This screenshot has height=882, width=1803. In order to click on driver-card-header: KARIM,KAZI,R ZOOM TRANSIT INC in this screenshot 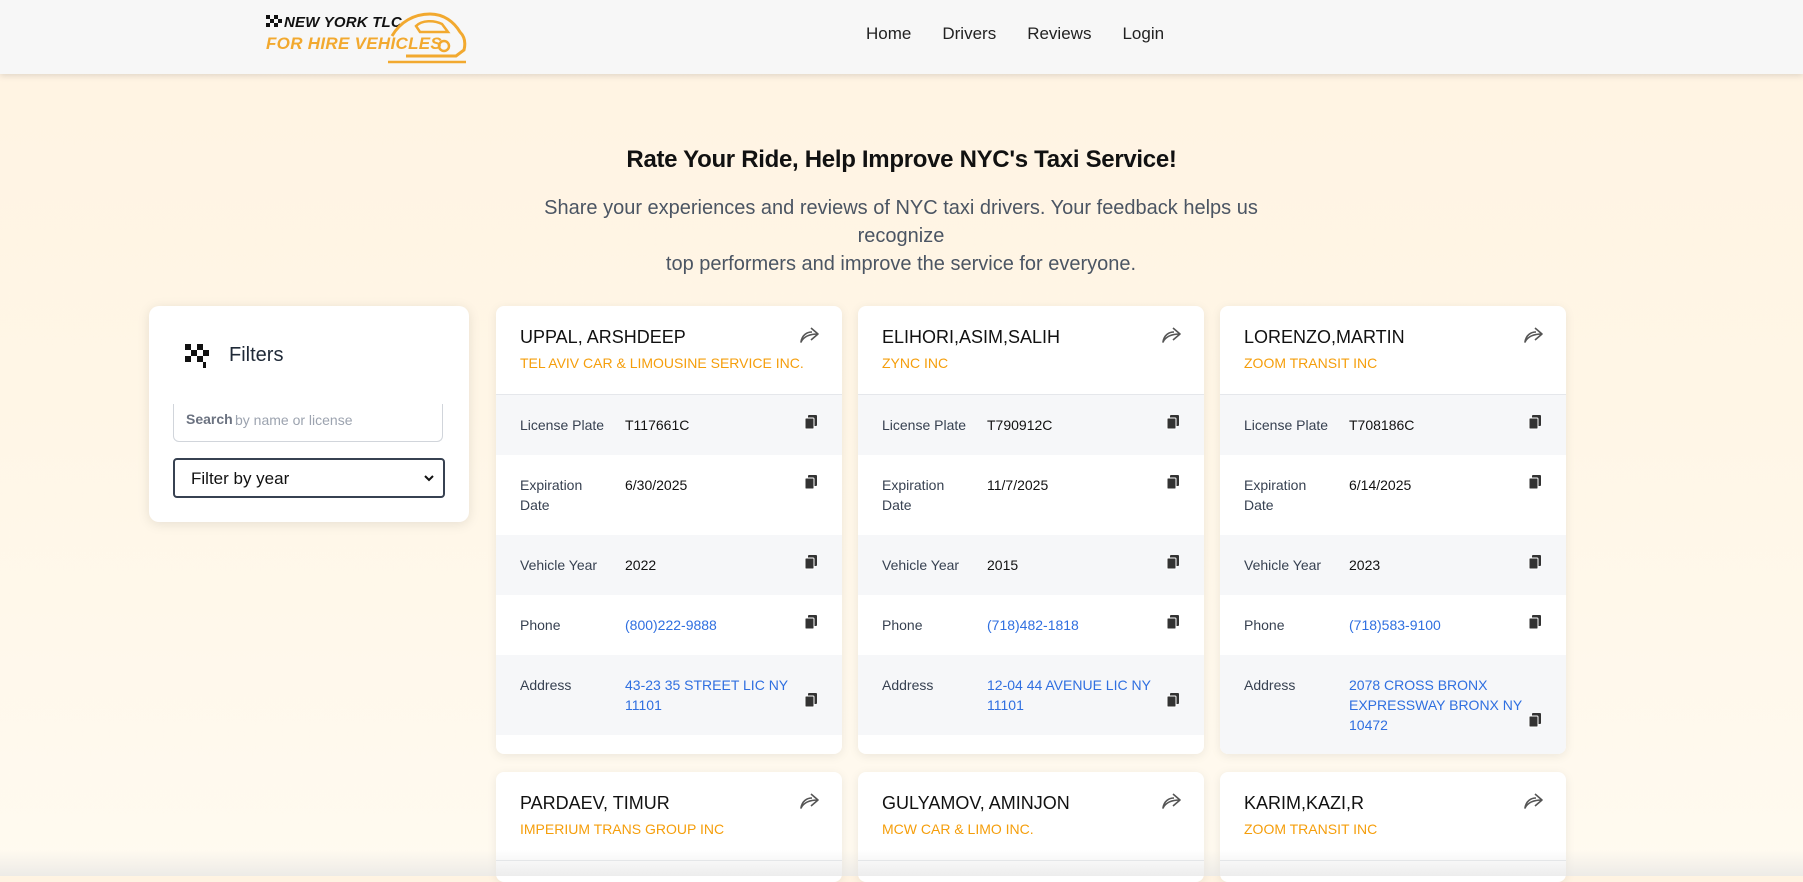, I will do `click(1393, 816)`.